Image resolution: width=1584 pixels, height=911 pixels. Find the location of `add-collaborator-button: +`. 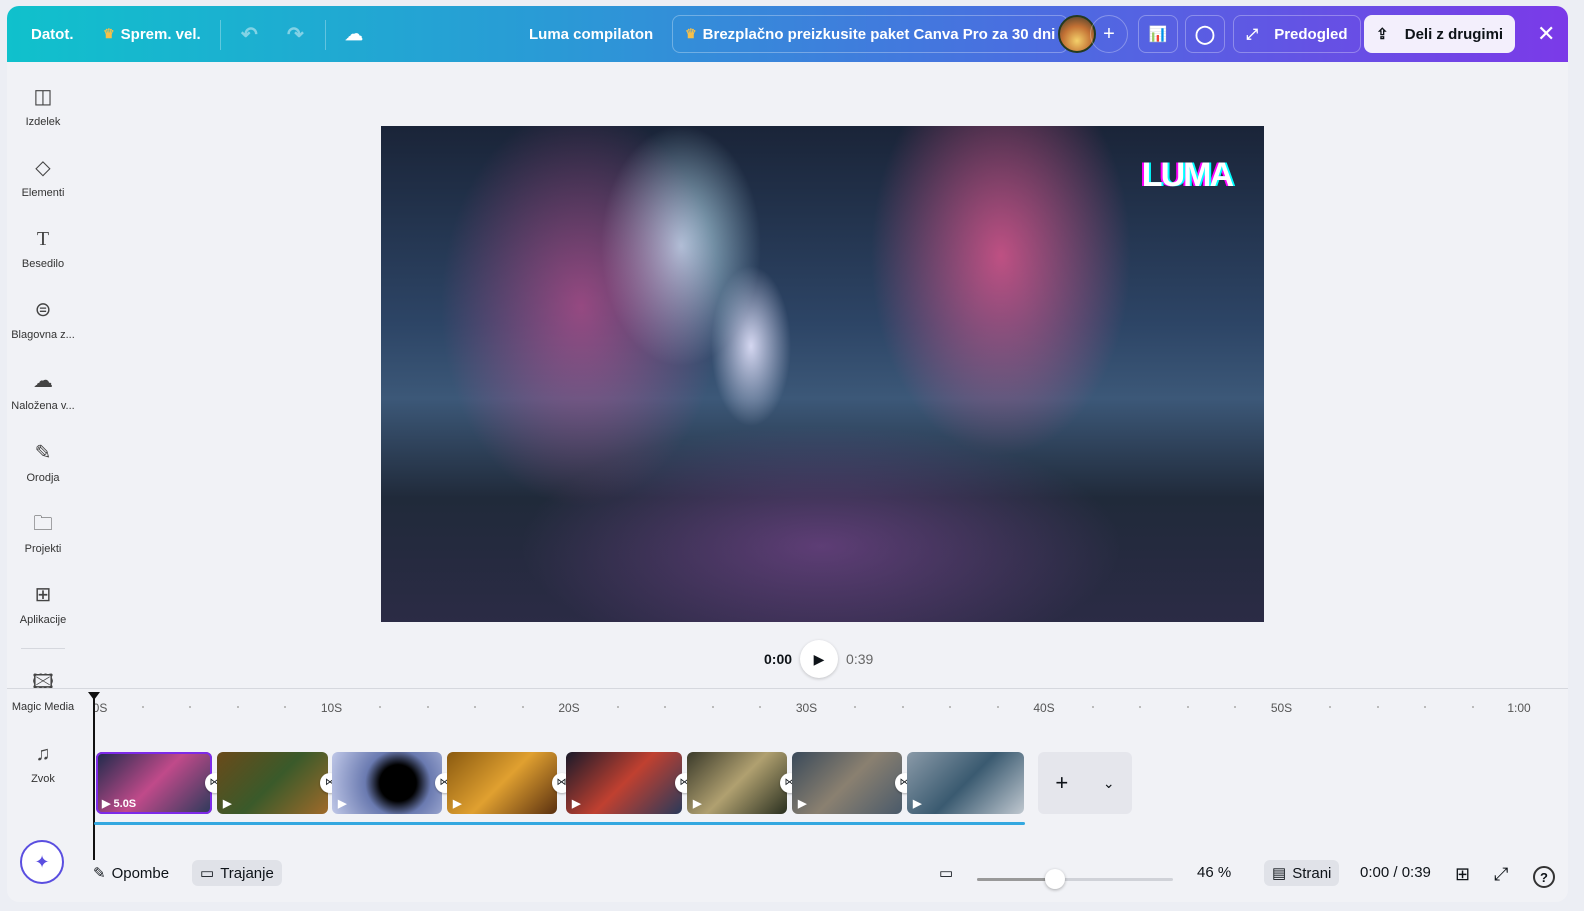

add-collaborator-button: + is located at coordinates (1109, 34).